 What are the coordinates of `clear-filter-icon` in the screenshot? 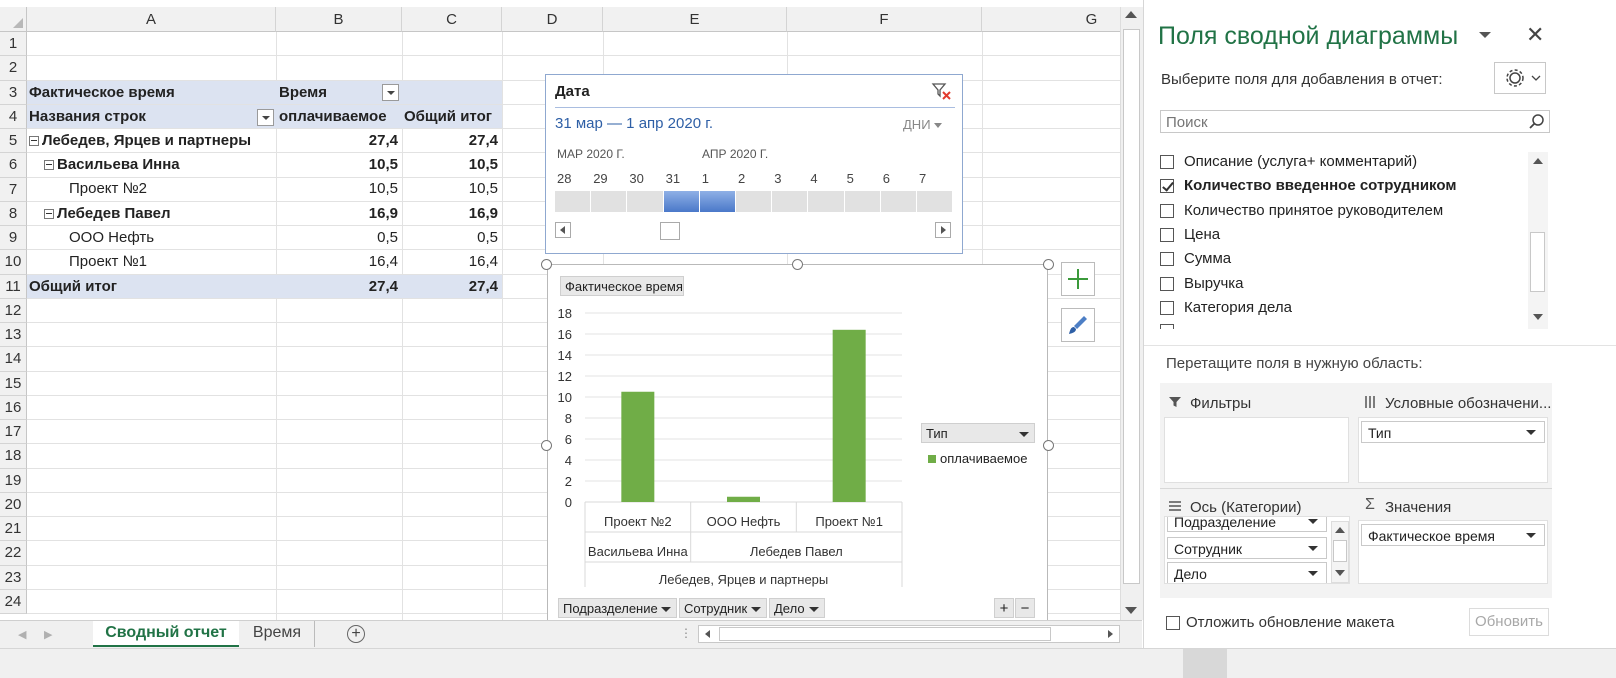 It's located at (942, 91).